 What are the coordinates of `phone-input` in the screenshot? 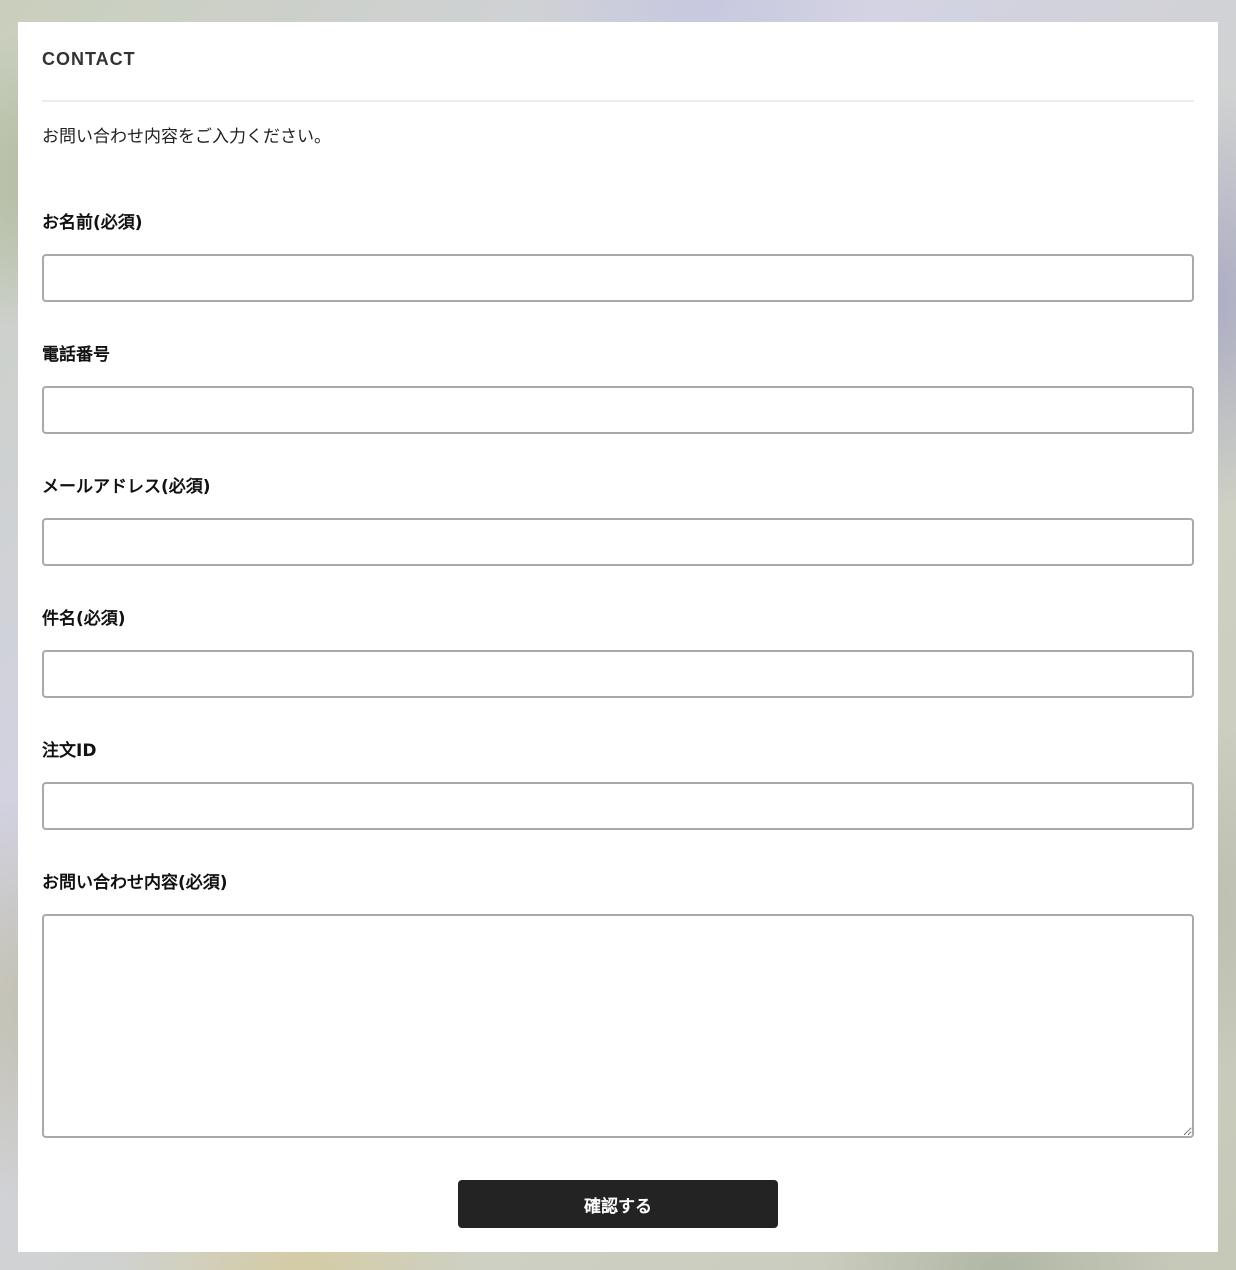 It's located at (618, 410).